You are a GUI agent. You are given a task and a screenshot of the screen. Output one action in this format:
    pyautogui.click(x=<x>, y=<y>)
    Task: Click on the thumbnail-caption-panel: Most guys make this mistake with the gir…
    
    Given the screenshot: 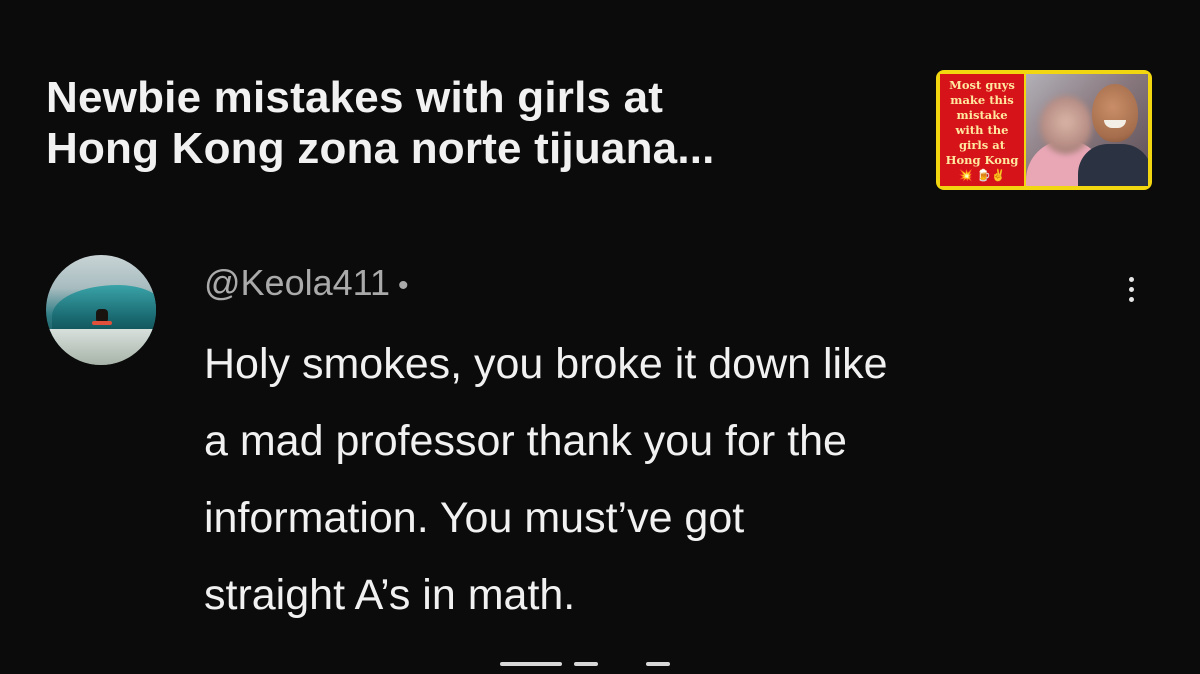 What is the action you would take?
    pyautogui.click(x=982, y=130)
    